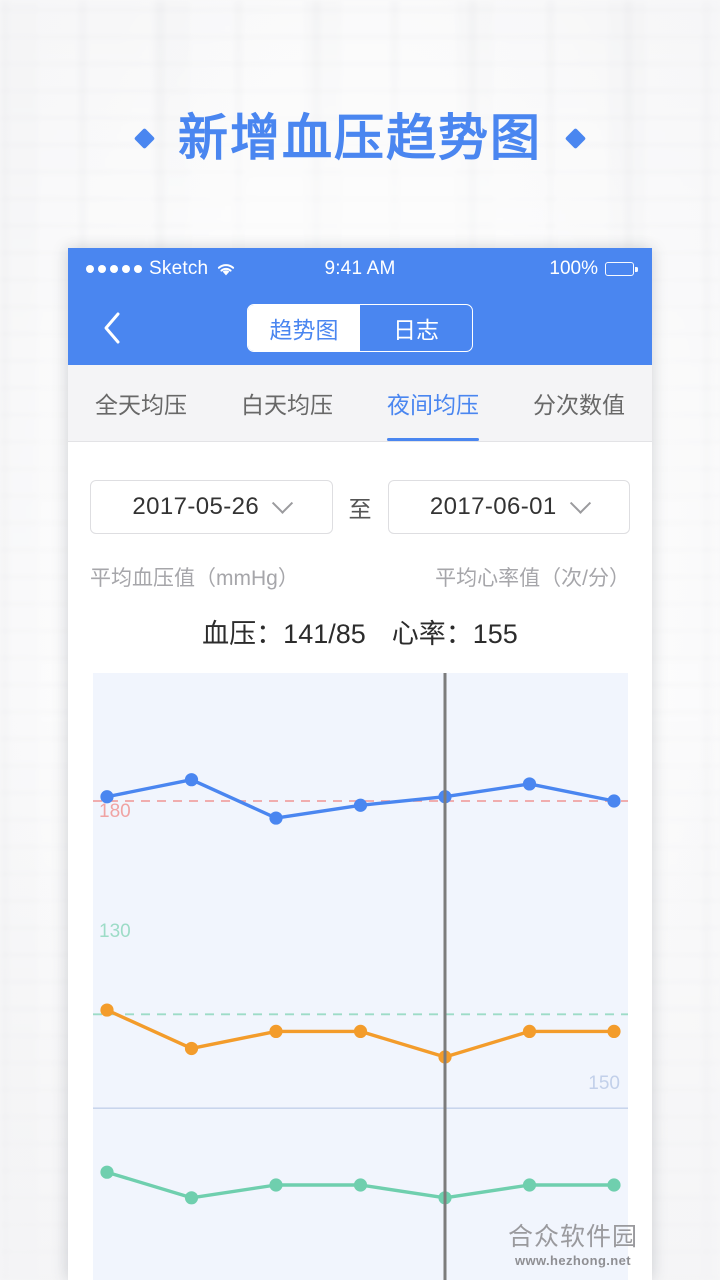 The image size is (720, 1280). What do you see at coordinates (194, 578) in the screenshot?
I see `blood-pressure-unit-label: 平均血压值（mmHg）` at bounding box center [194, 578].